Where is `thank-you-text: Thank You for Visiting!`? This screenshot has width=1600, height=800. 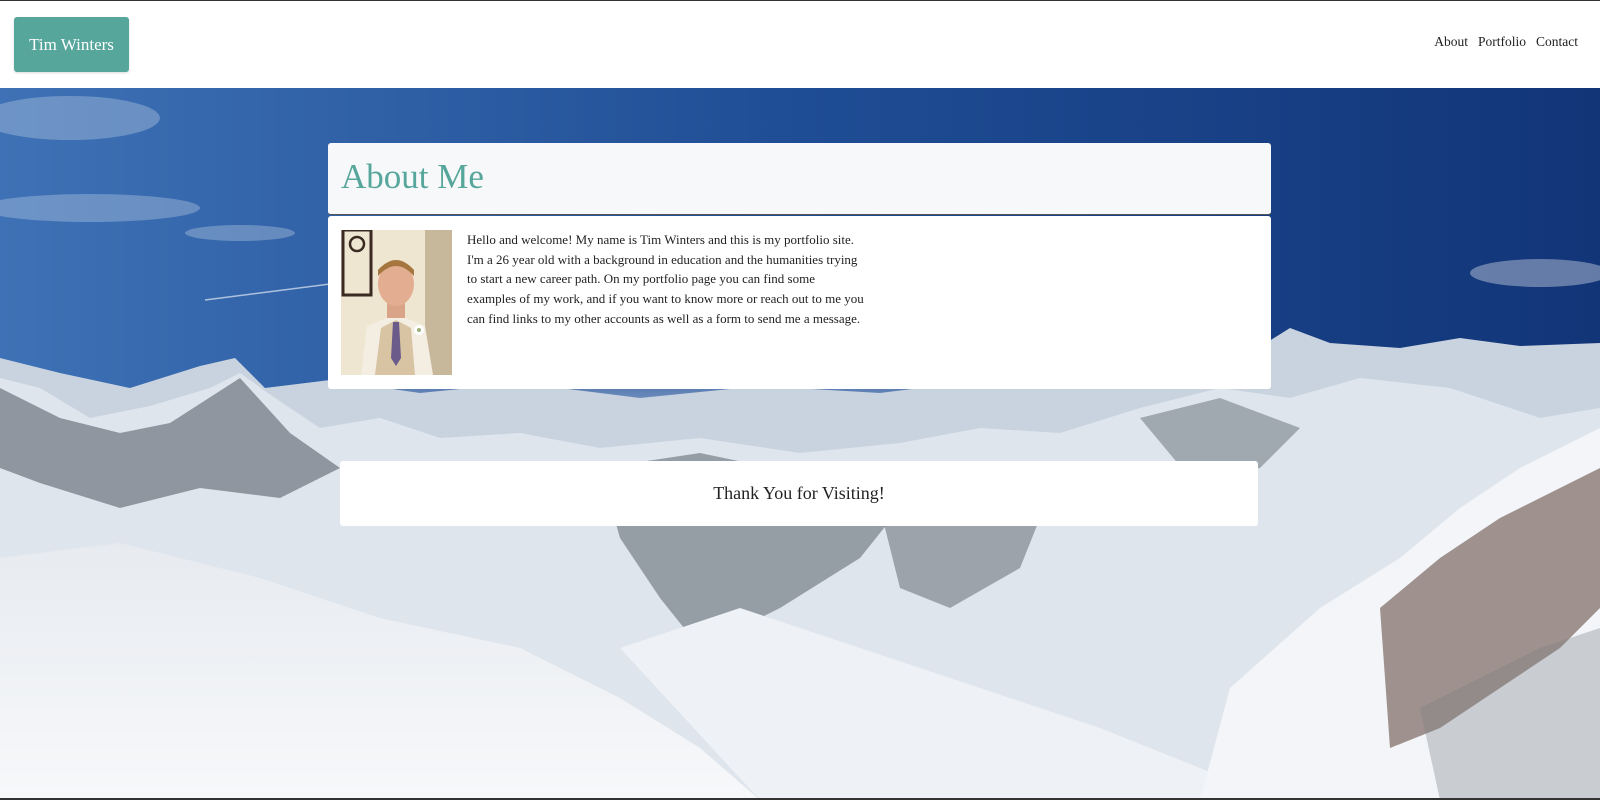 thank-you-text: Thank You for Visiting! is located at coordinates (799, 493).